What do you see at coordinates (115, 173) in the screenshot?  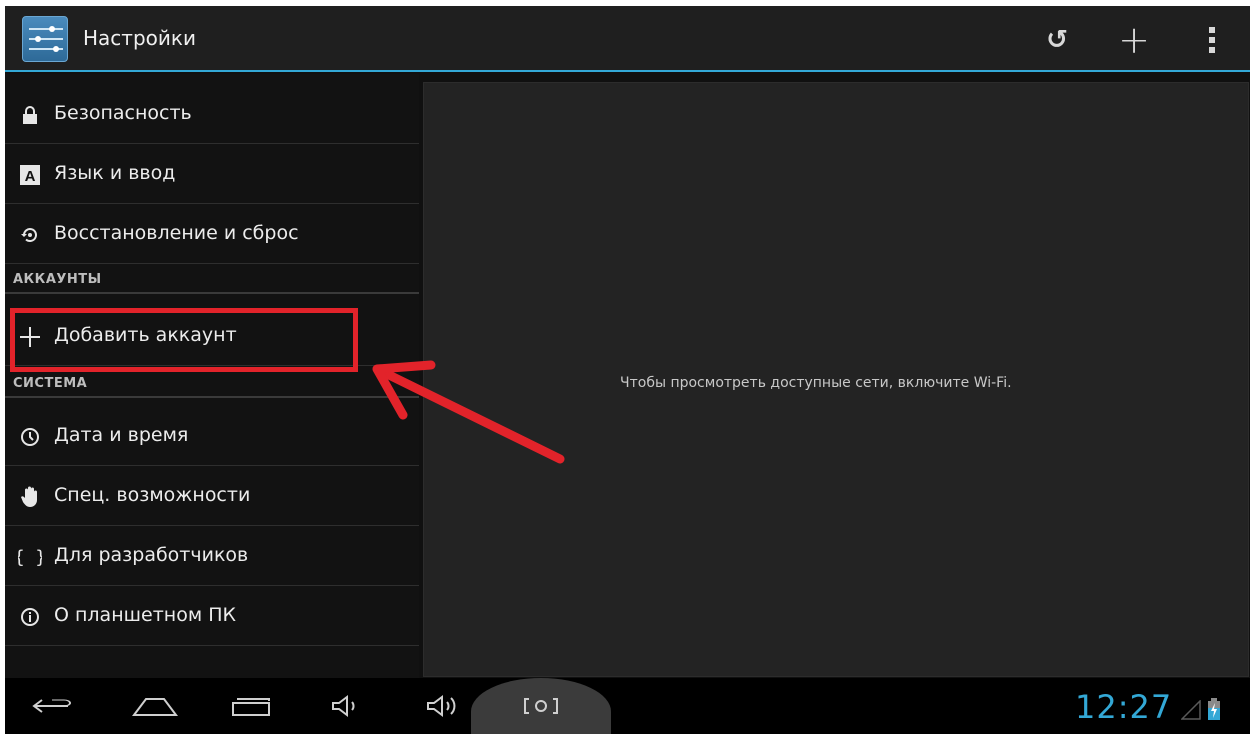 I see `list-item-label: Язык и ввод` at bounding box center [115, 173].